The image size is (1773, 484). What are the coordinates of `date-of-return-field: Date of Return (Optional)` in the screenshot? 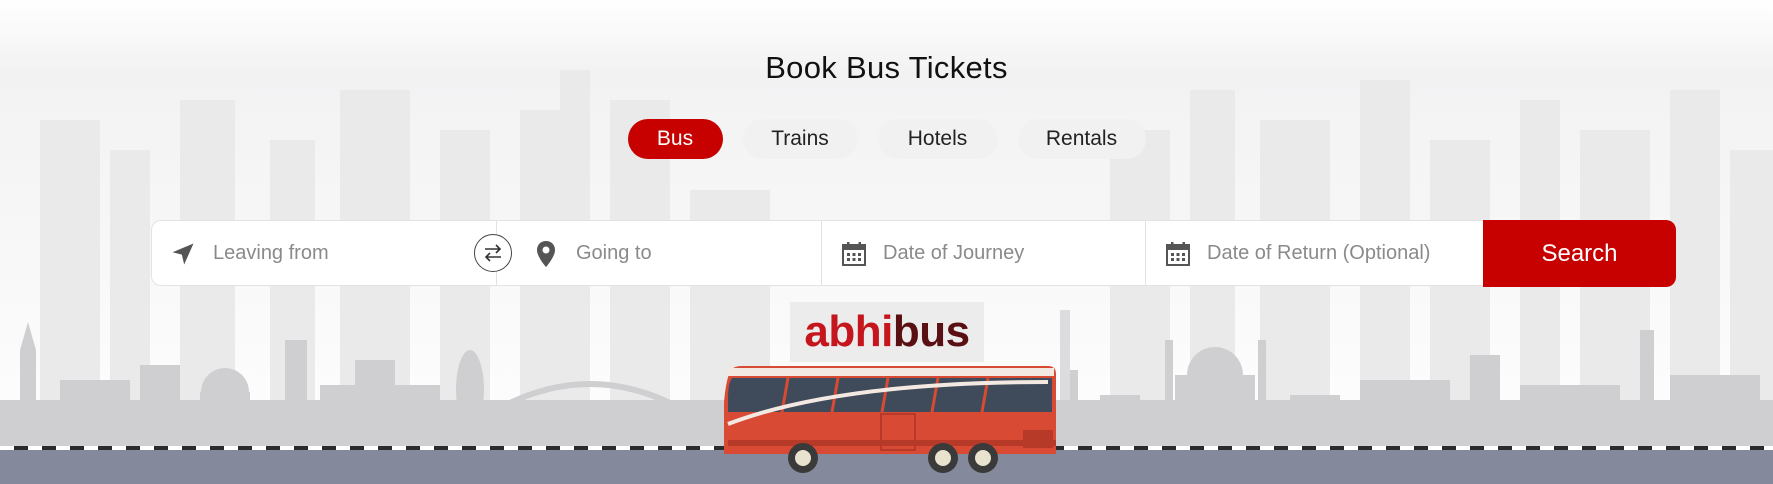 It's located at (1315, 253).